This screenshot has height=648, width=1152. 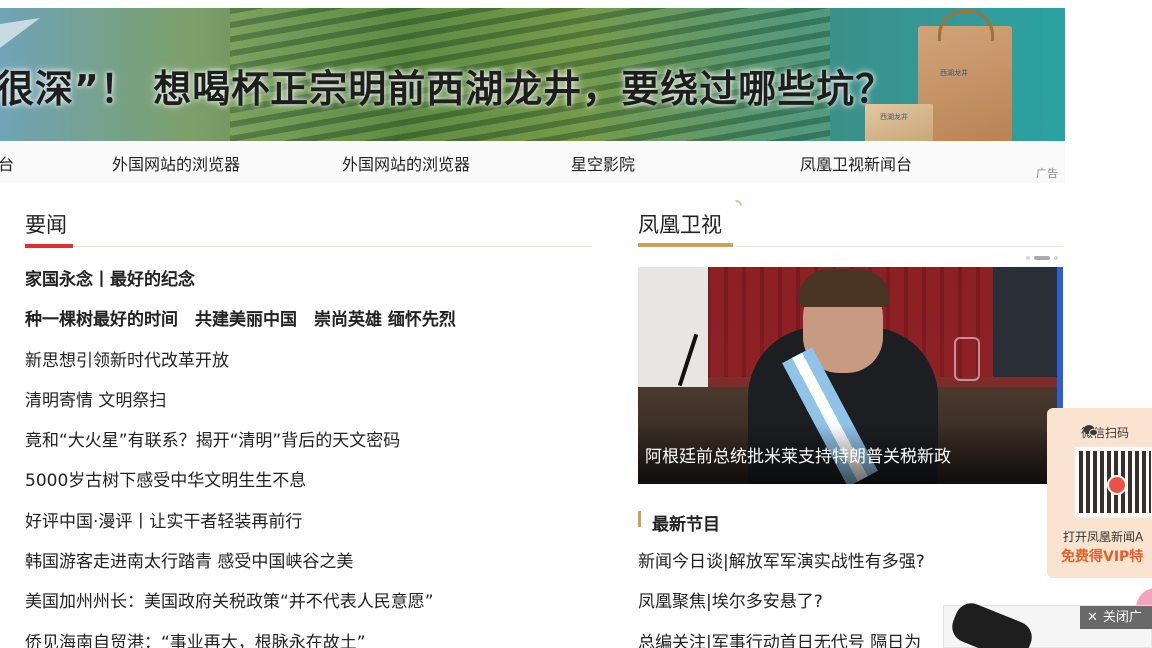 I want to click on news-item: 新思想引领新时代改革开放, so click(x=240, y=367).